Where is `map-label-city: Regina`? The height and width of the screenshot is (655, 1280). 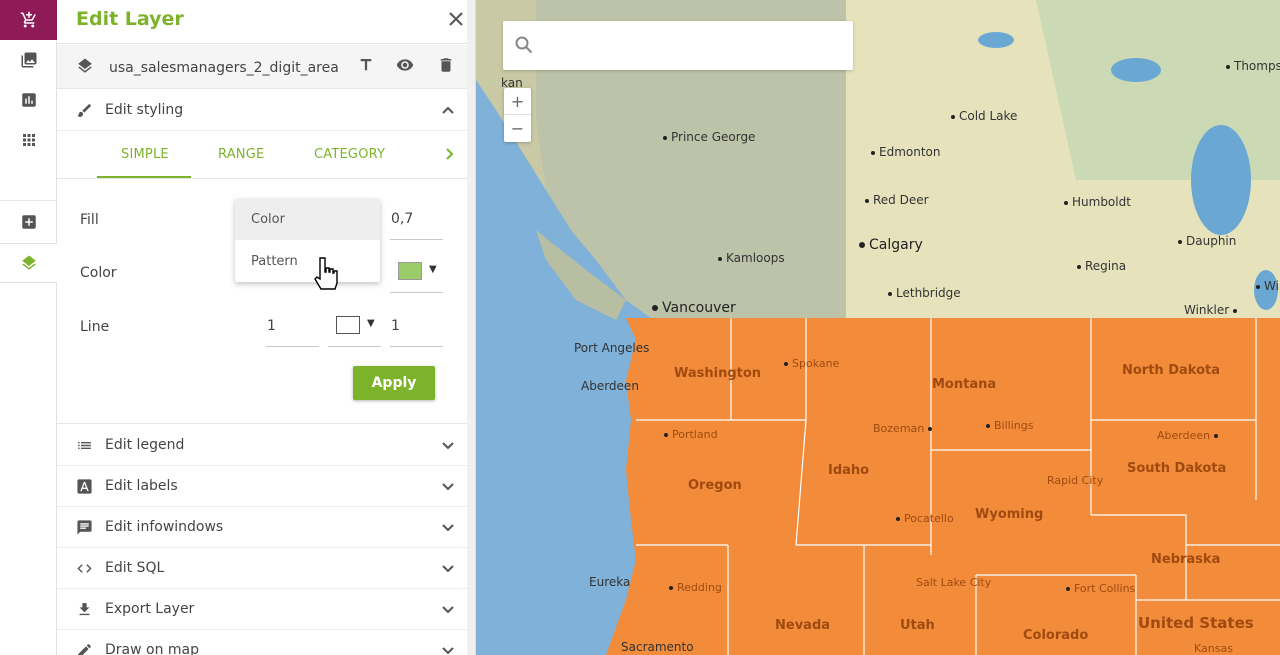
map-label-city: Regina is located at coordinates (1101, 266).